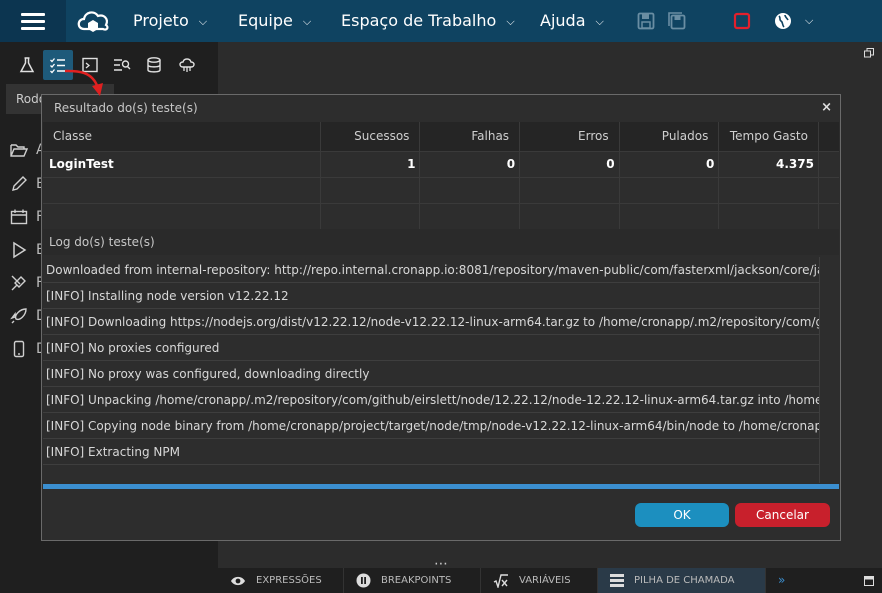 The width and height of the screenshot is (882, 593). I want to click on database-icon, so click(154, 65).